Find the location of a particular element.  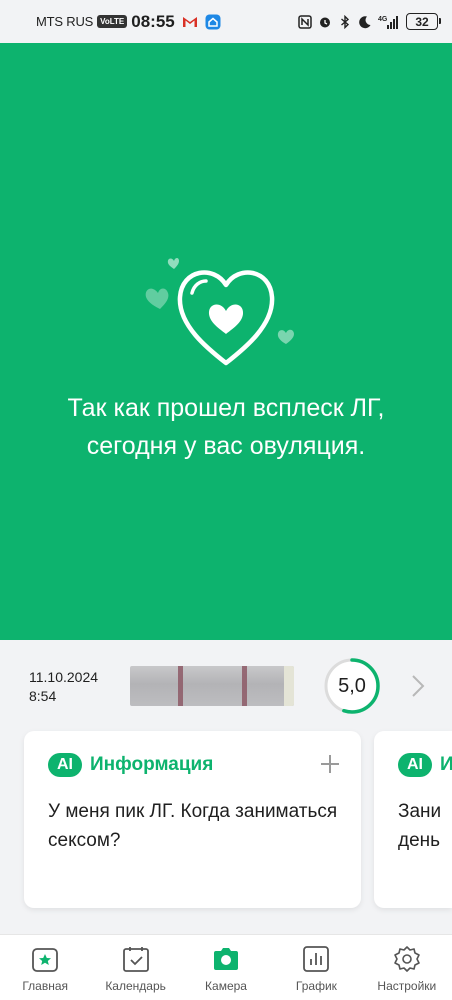

card-question: Зани день is located at coordinates (420, 826).